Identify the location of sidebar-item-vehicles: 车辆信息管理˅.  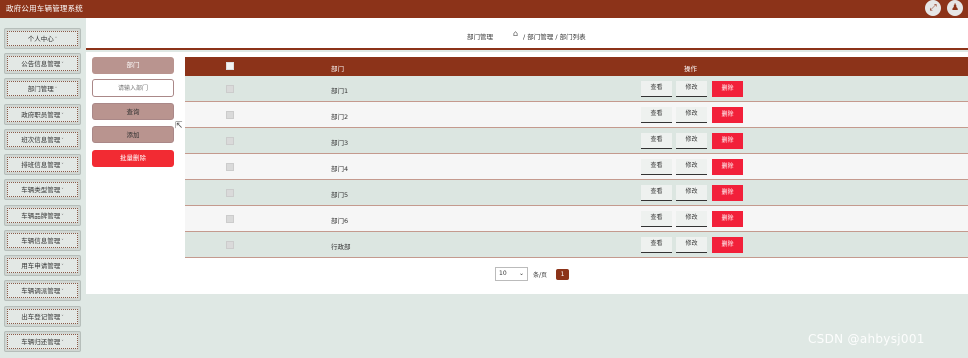
(42, 240).